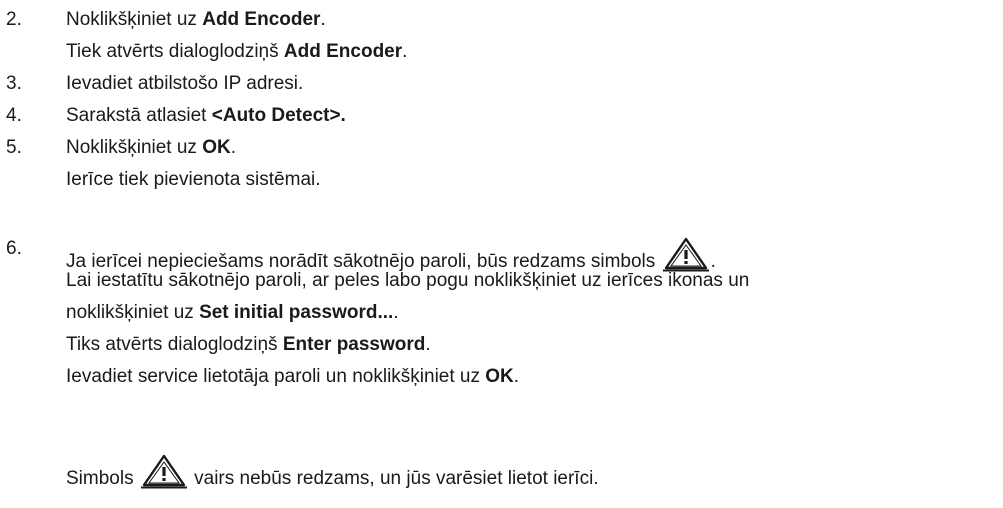 The width and height of the screenshot is (1003, 508). I want to click on step-number: 5., so click(14, 147).